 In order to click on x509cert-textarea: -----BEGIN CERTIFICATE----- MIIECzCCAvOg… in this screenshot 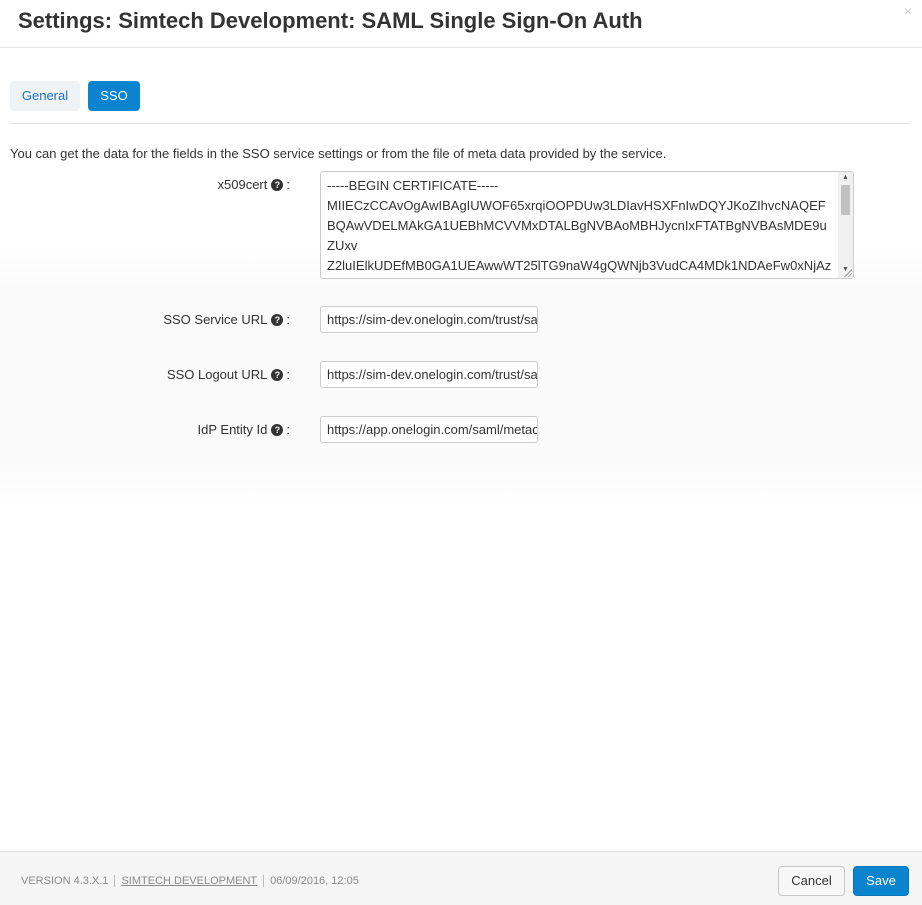, I will do `click(587, 225)`.